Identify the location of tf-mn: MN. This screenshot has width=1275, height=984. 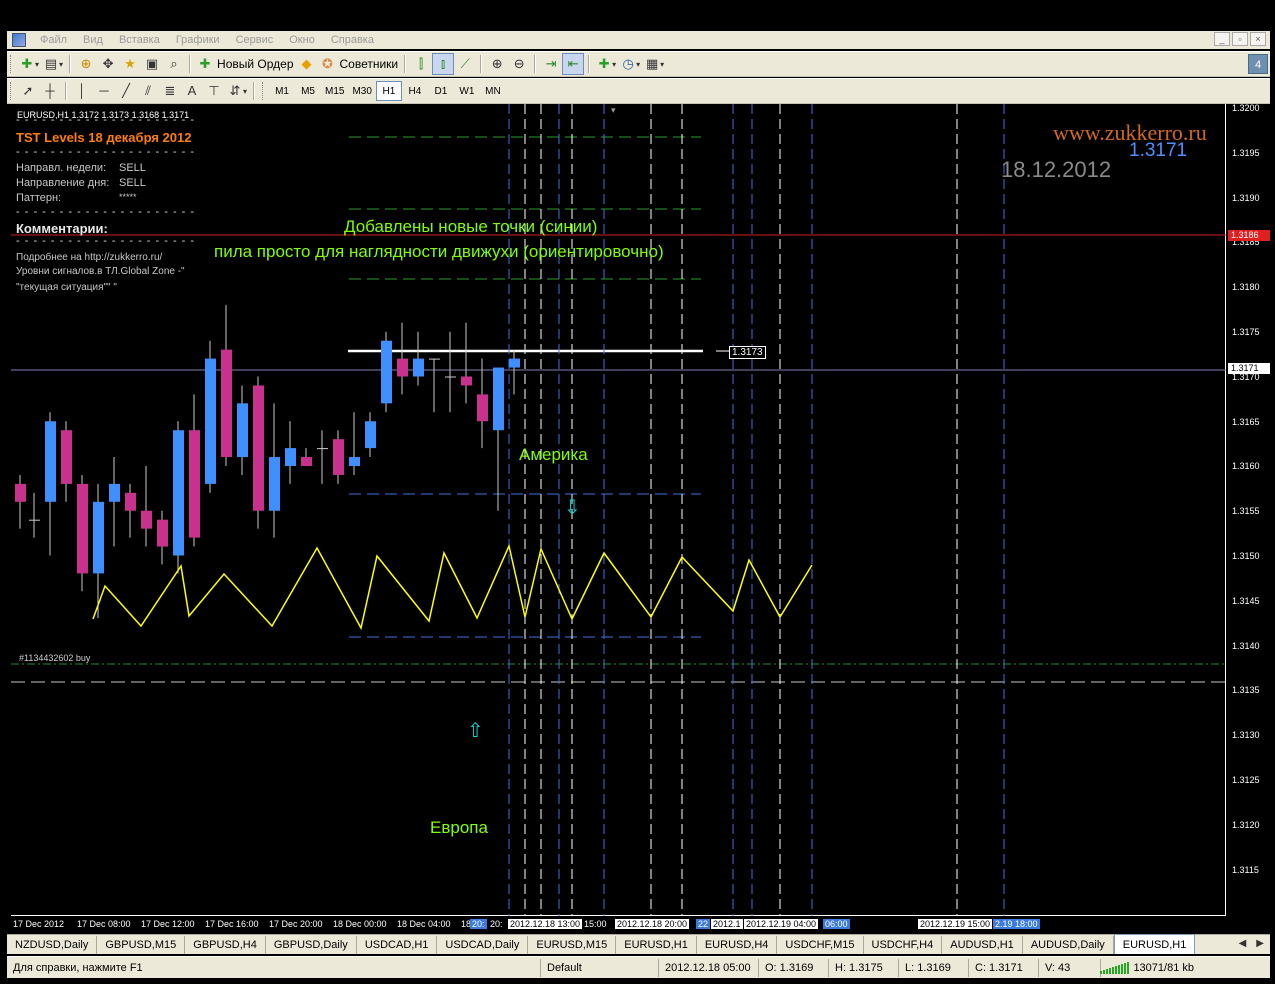
(493, 91).